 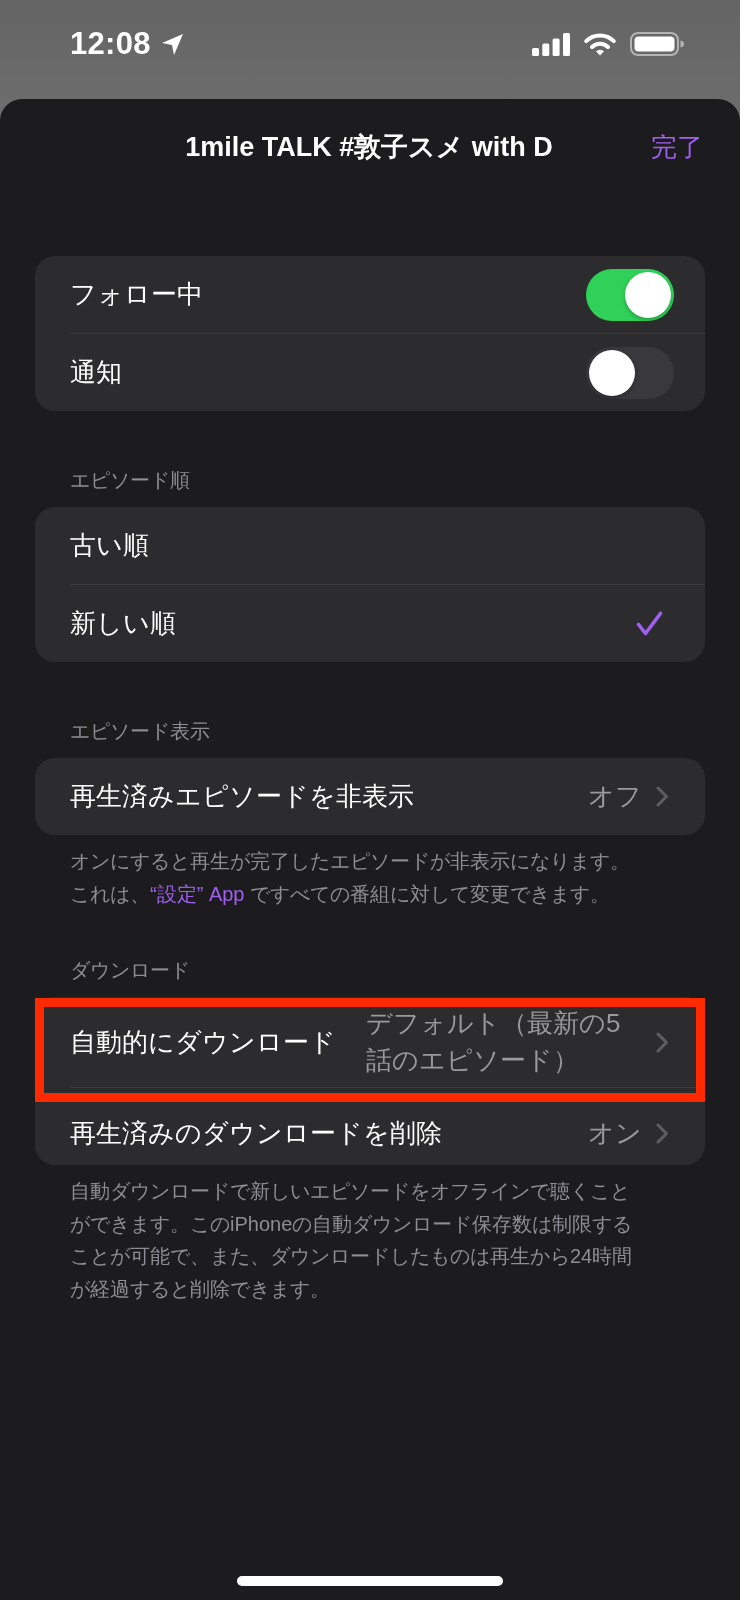 I want to click on footer-text: 自動ダウンロードで新しいエピソードをオフラインで聴くことができます。このiPhoneの自動ダウンロード保存数は制限することが可能で、また、ダウンロードしたものは再生から24時間が経過すると削除できます。, so click(x=352, y=1240).